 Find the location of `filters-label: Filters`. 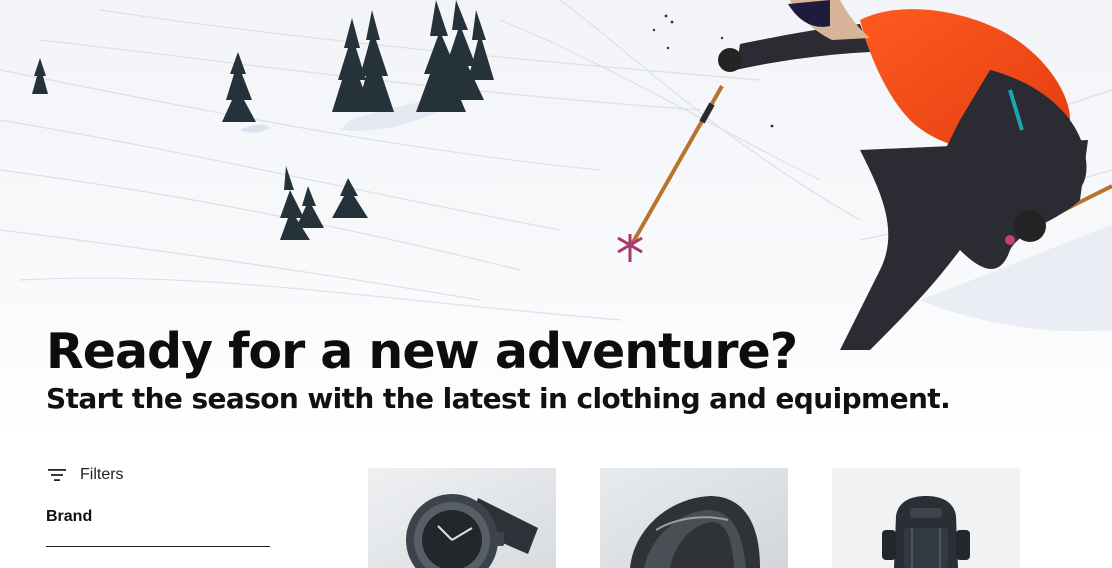

filters-label: Filters is located at coordinates (102, 474).